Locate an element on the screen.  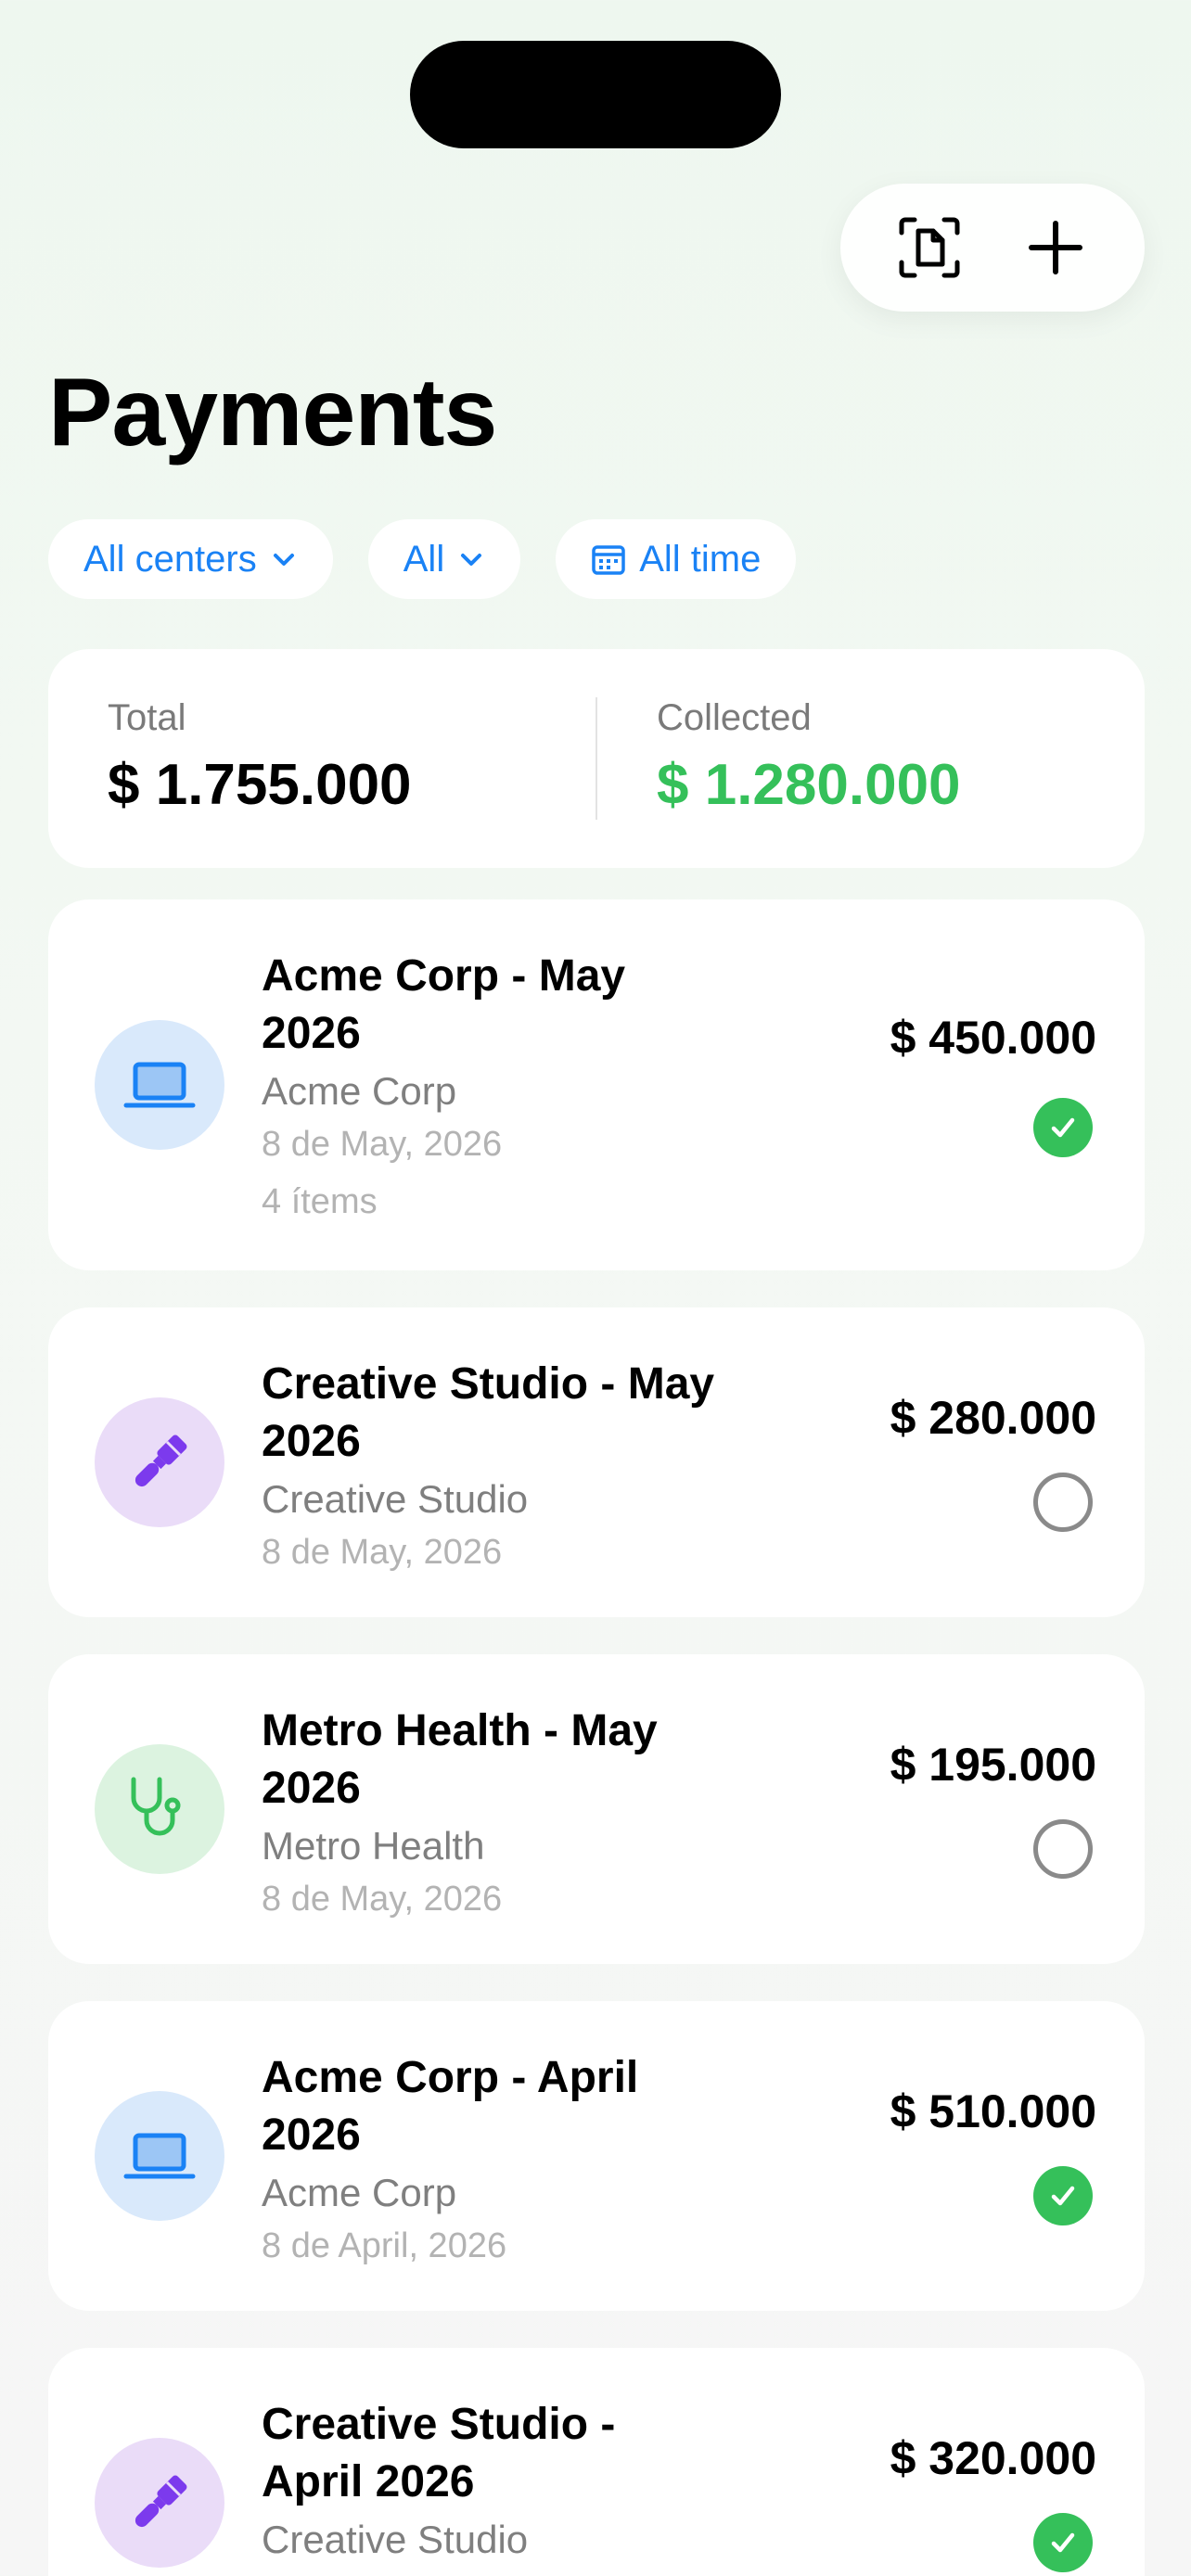
payment-title: Creative Studio - May 2026 is located at coordinates (488, 1412).